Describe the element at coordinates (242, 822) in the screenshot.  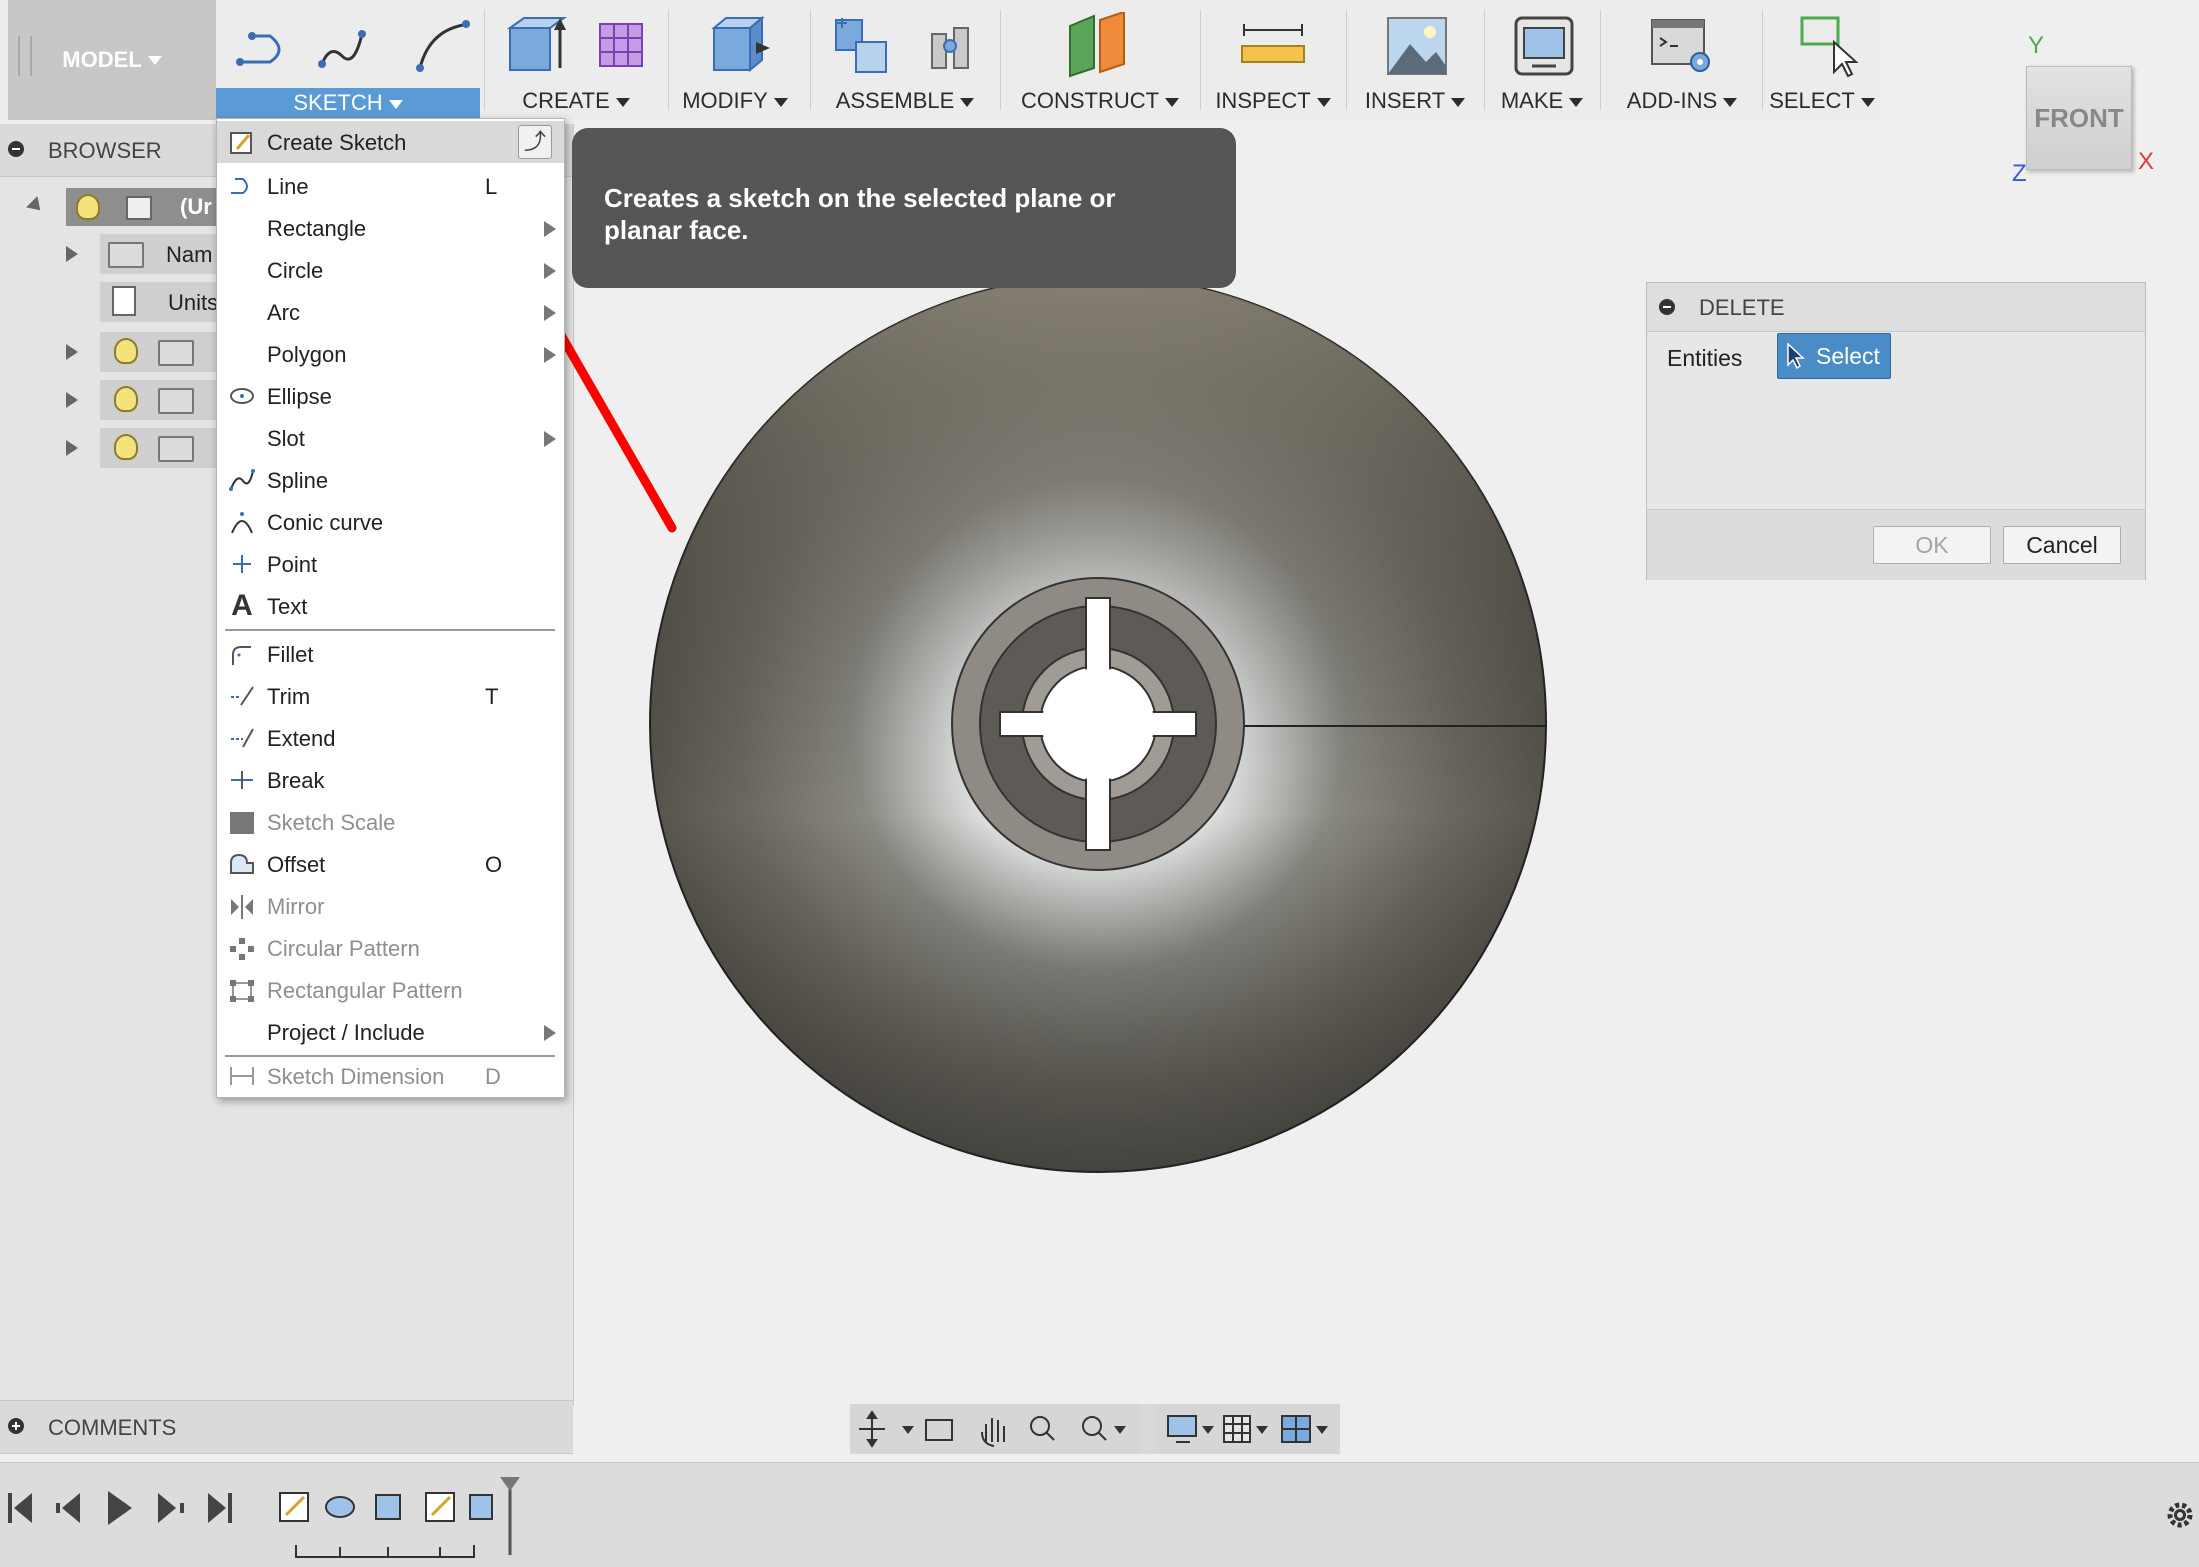
I see `sketch-scale-icon` at that location.